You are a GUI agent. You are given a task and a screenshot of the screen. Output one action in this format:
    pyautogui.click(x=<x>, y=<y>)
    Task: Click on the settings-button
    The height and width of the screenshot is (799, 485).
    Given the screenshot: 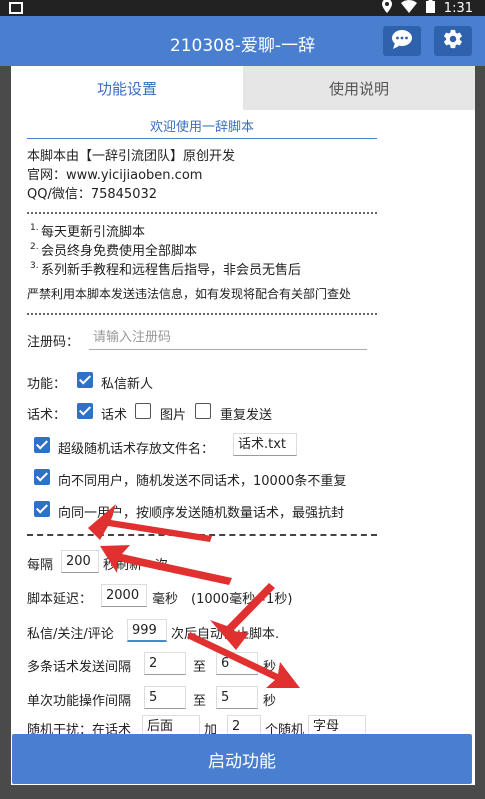 What is the action you would take?
    pyautogui.click(x=453, y=41)
    